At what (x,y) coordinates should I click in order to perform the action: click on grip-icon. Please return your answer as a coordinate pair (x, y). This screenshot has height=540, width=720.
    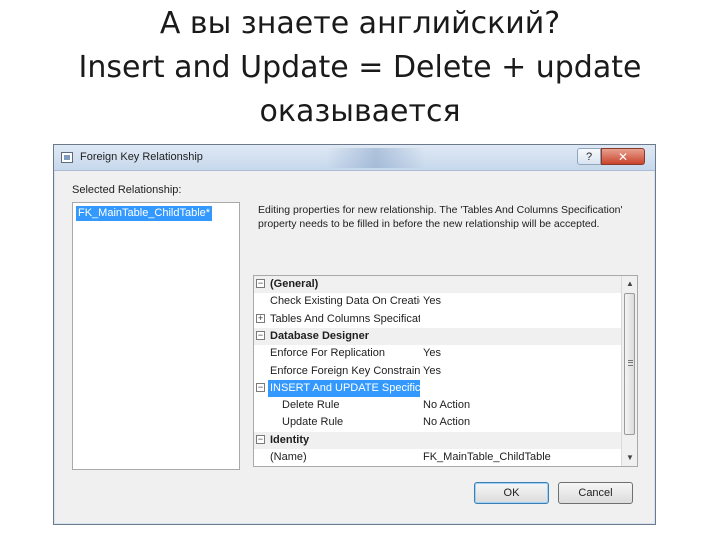
    Looking at the image, I should click on (630, 363).